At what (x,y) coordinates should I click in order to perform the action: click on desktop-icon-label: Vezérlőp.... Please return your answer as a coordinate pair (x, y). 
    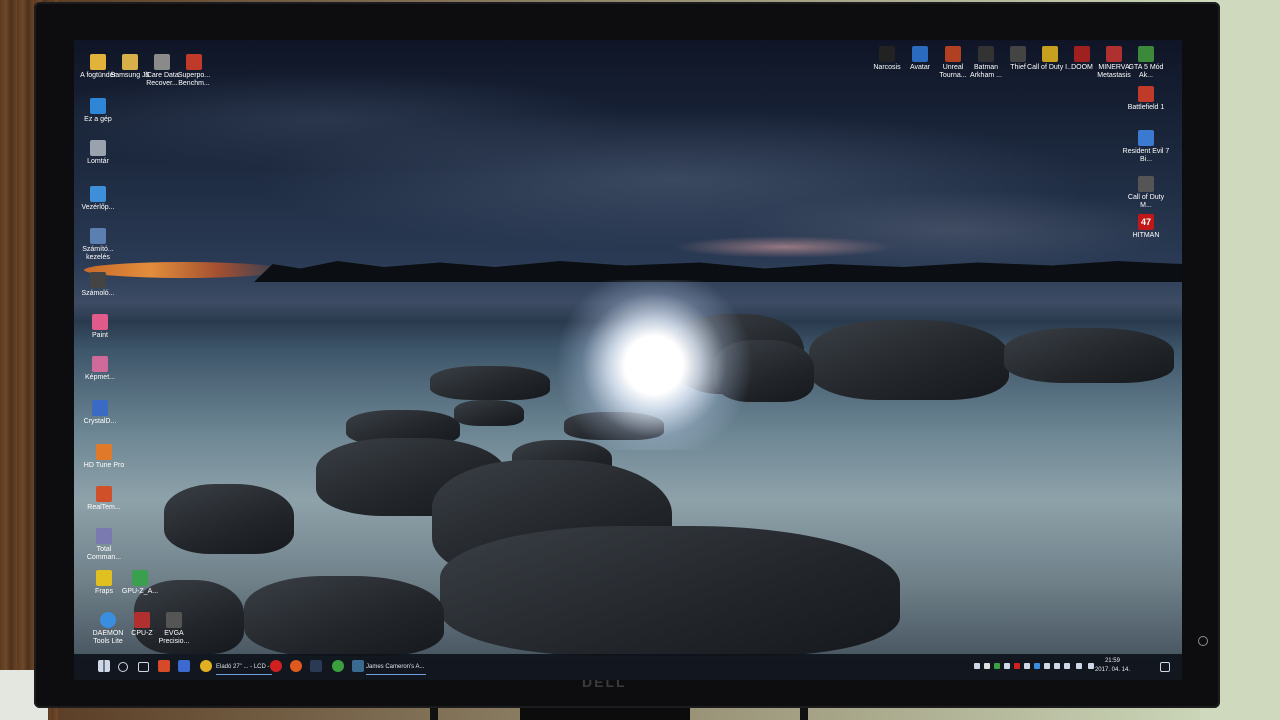
    Looking at the image, I should click on (98, 207).